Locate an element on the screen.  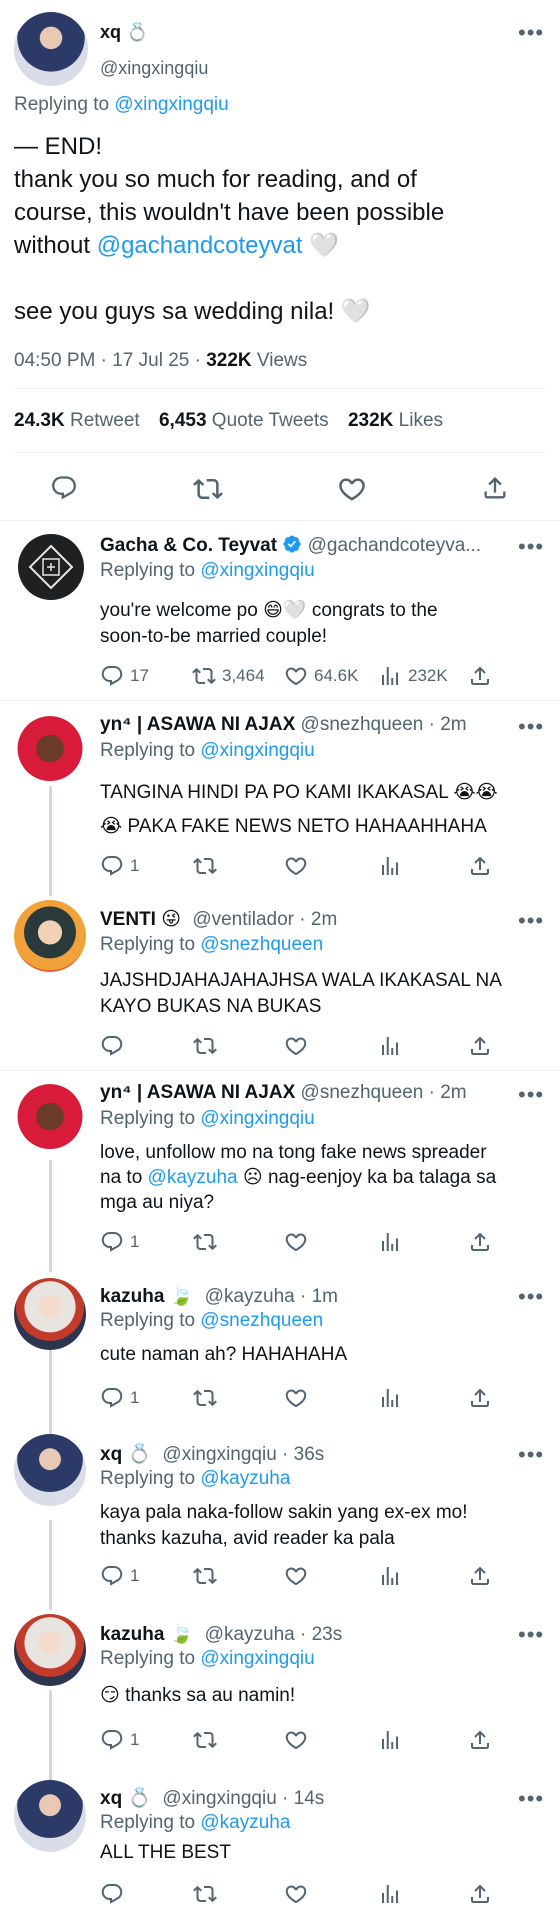
retweet-button: 3,464 is located at coordinates (228, 676).